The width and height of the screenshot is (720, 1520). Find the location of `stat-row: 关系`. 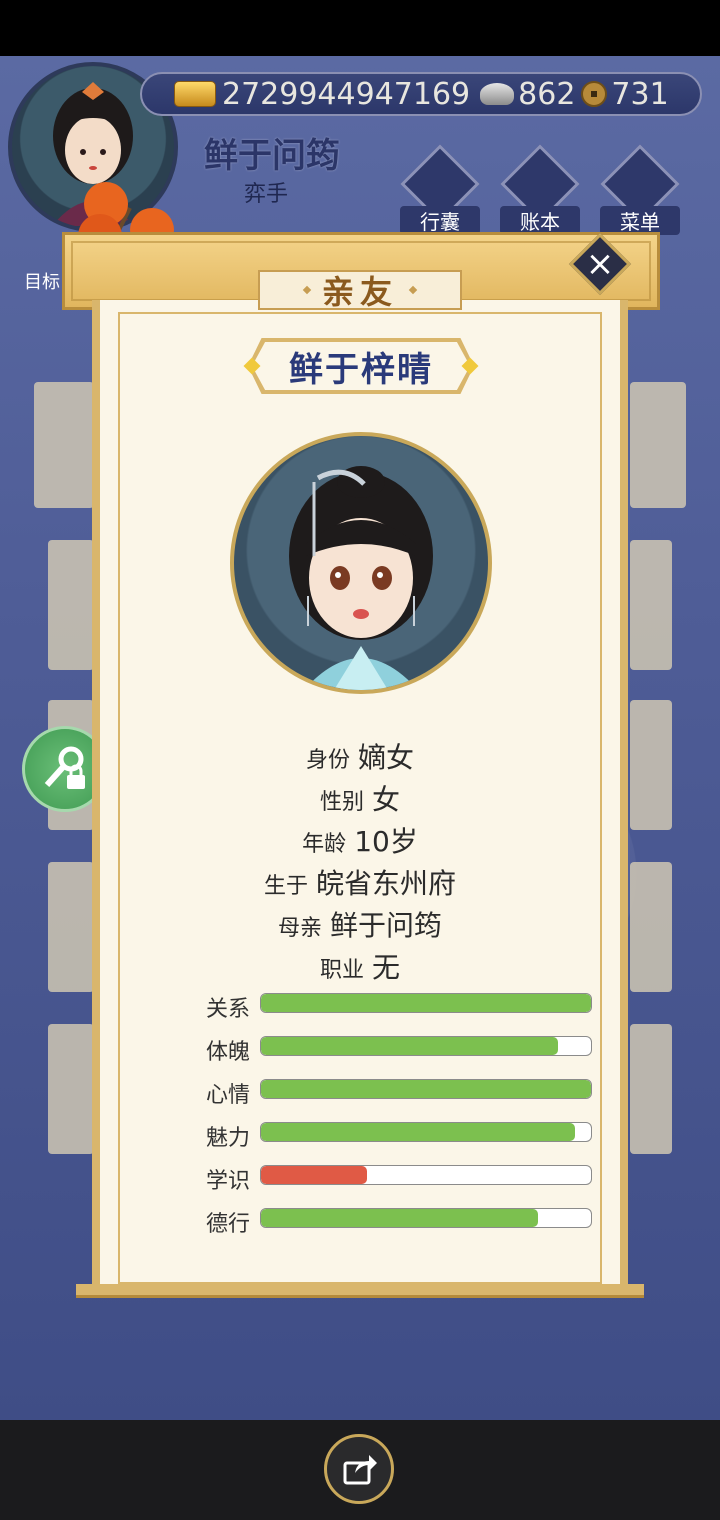

stat-row: 关系 is located at coordinates (401, 1007).